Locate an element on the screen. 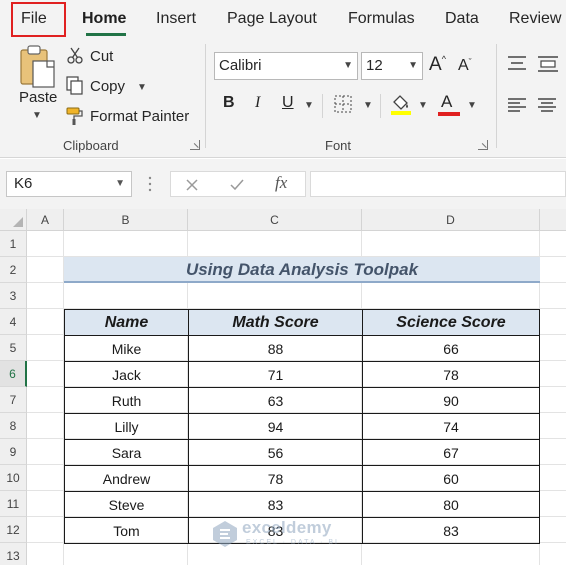  row-header: 1 is located at coordinates (13, 244).